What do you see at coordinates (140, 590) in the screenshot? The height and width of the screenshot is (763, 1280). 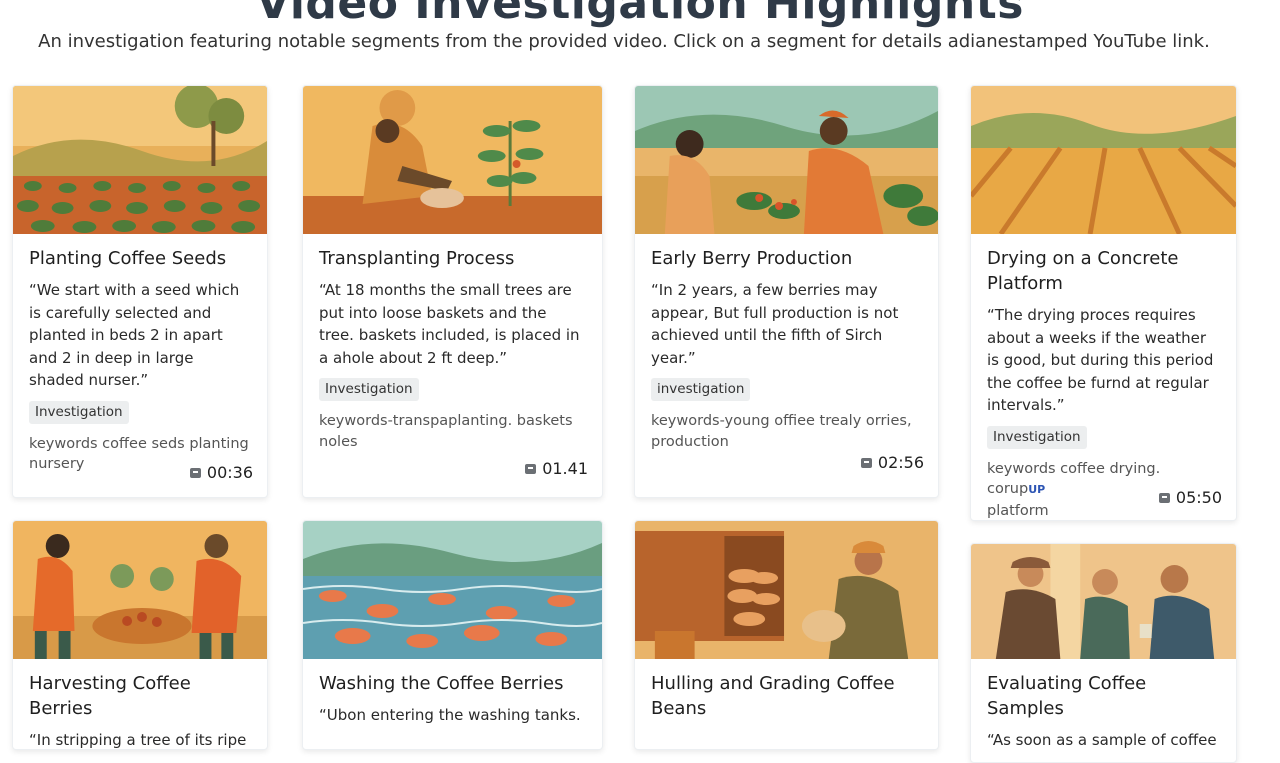 I see `thumbnail-harvesting` at bounding box center [140, 590].